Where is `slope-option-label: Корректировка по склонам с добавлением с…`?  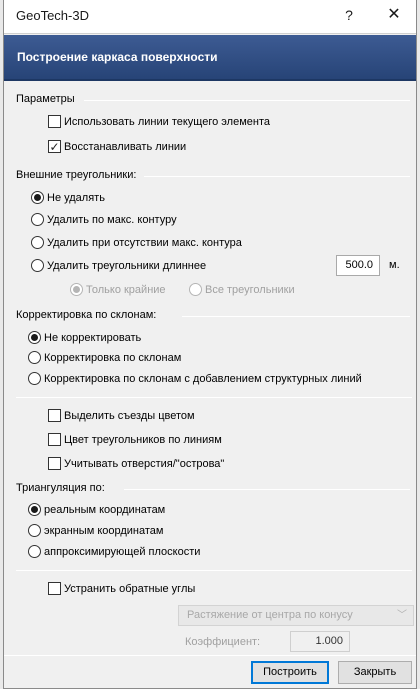
slope-option-label: Корректировка по склонам с добавлением с… is located at coordinates (203, 378).